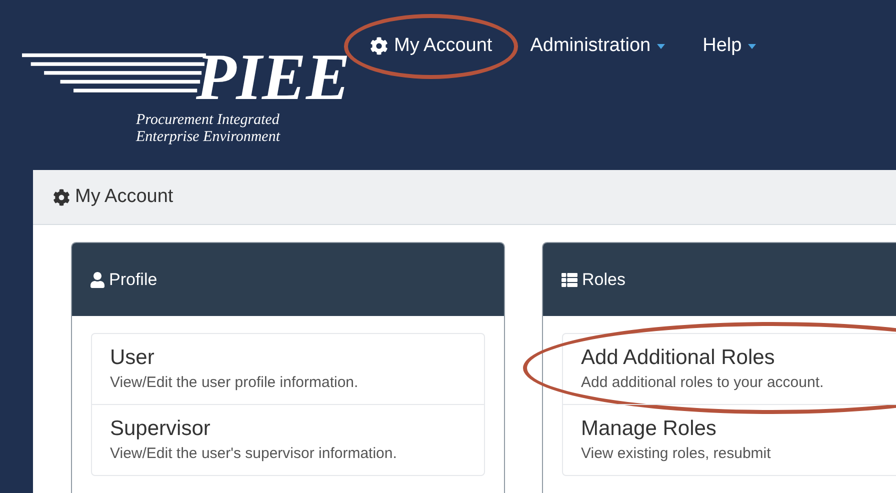  I want to click on page-title: My Account, so click(124, 196).